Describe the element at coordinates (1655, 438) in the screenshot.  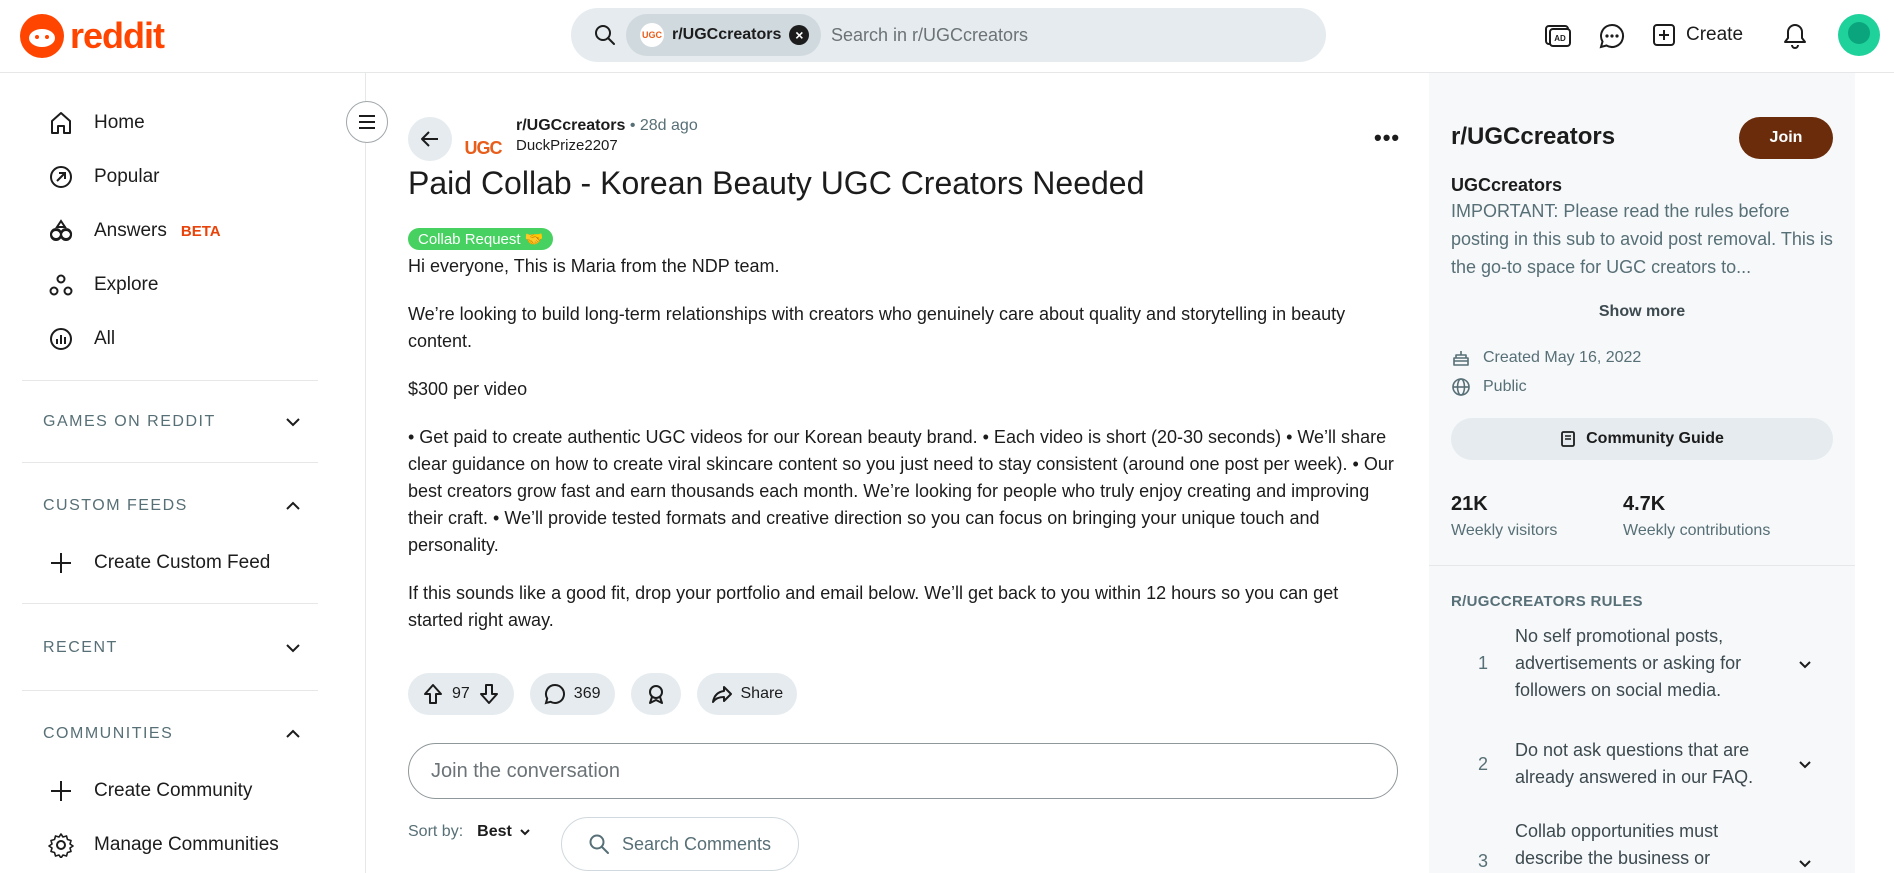
I see `community-guide-label: Community Guide` at that location.